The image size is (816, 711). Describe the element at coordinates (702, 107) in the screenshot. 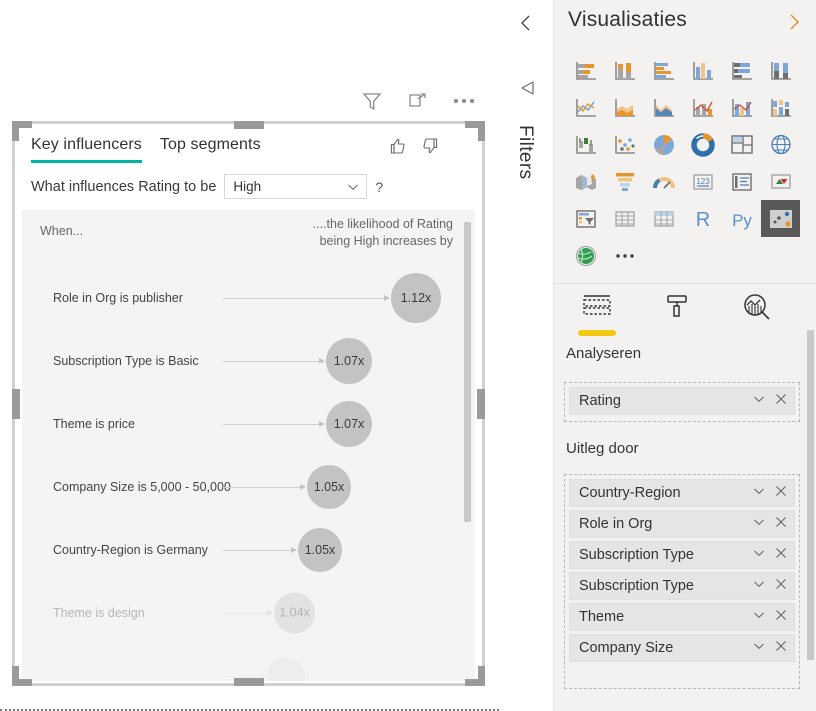

I see `line-and-stacked-column-chart-icon` at that location.